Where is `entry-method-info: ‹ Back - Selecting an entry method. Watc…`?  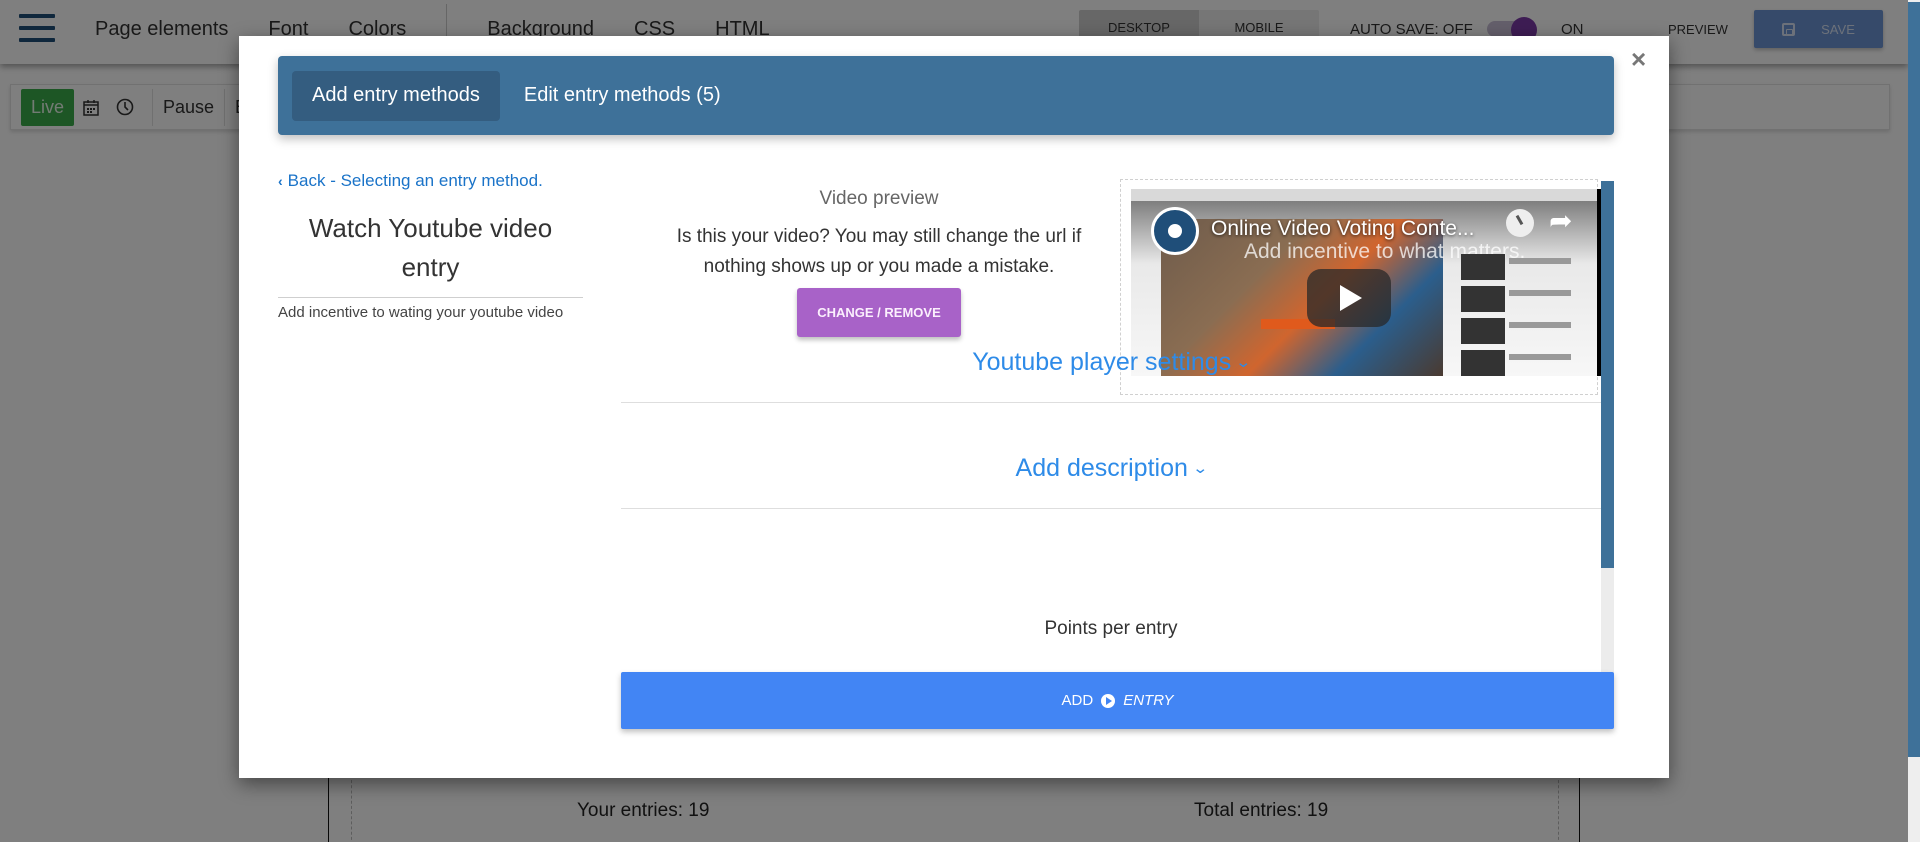 entry-method-info: ‹ Back - Selecting an entry method. Watc… is located at coordinates (430, 246).